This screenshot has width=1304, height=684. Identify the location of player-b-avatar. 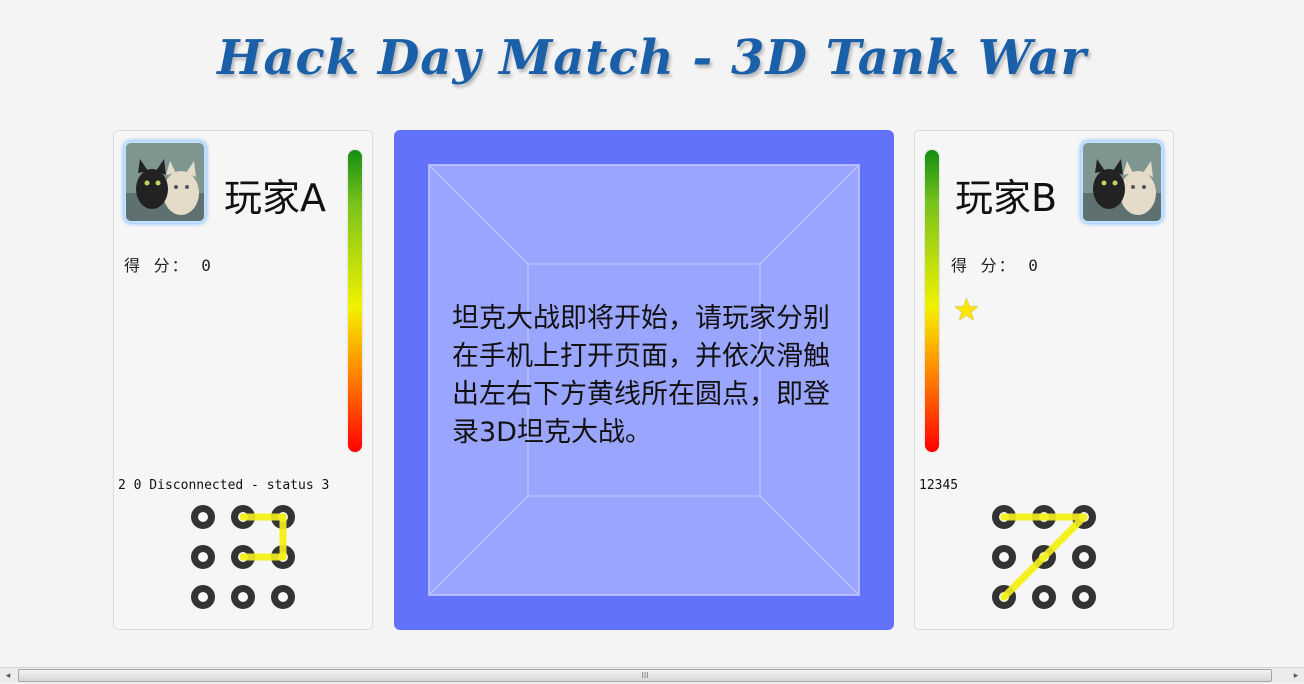
(1122, 182).